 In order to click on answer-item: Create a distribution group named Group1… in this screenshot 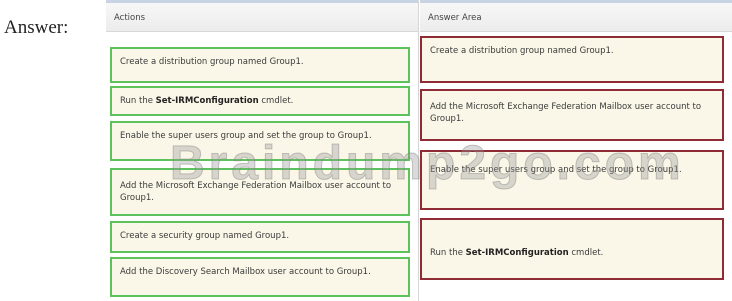, I will do `click(572, 59)`.